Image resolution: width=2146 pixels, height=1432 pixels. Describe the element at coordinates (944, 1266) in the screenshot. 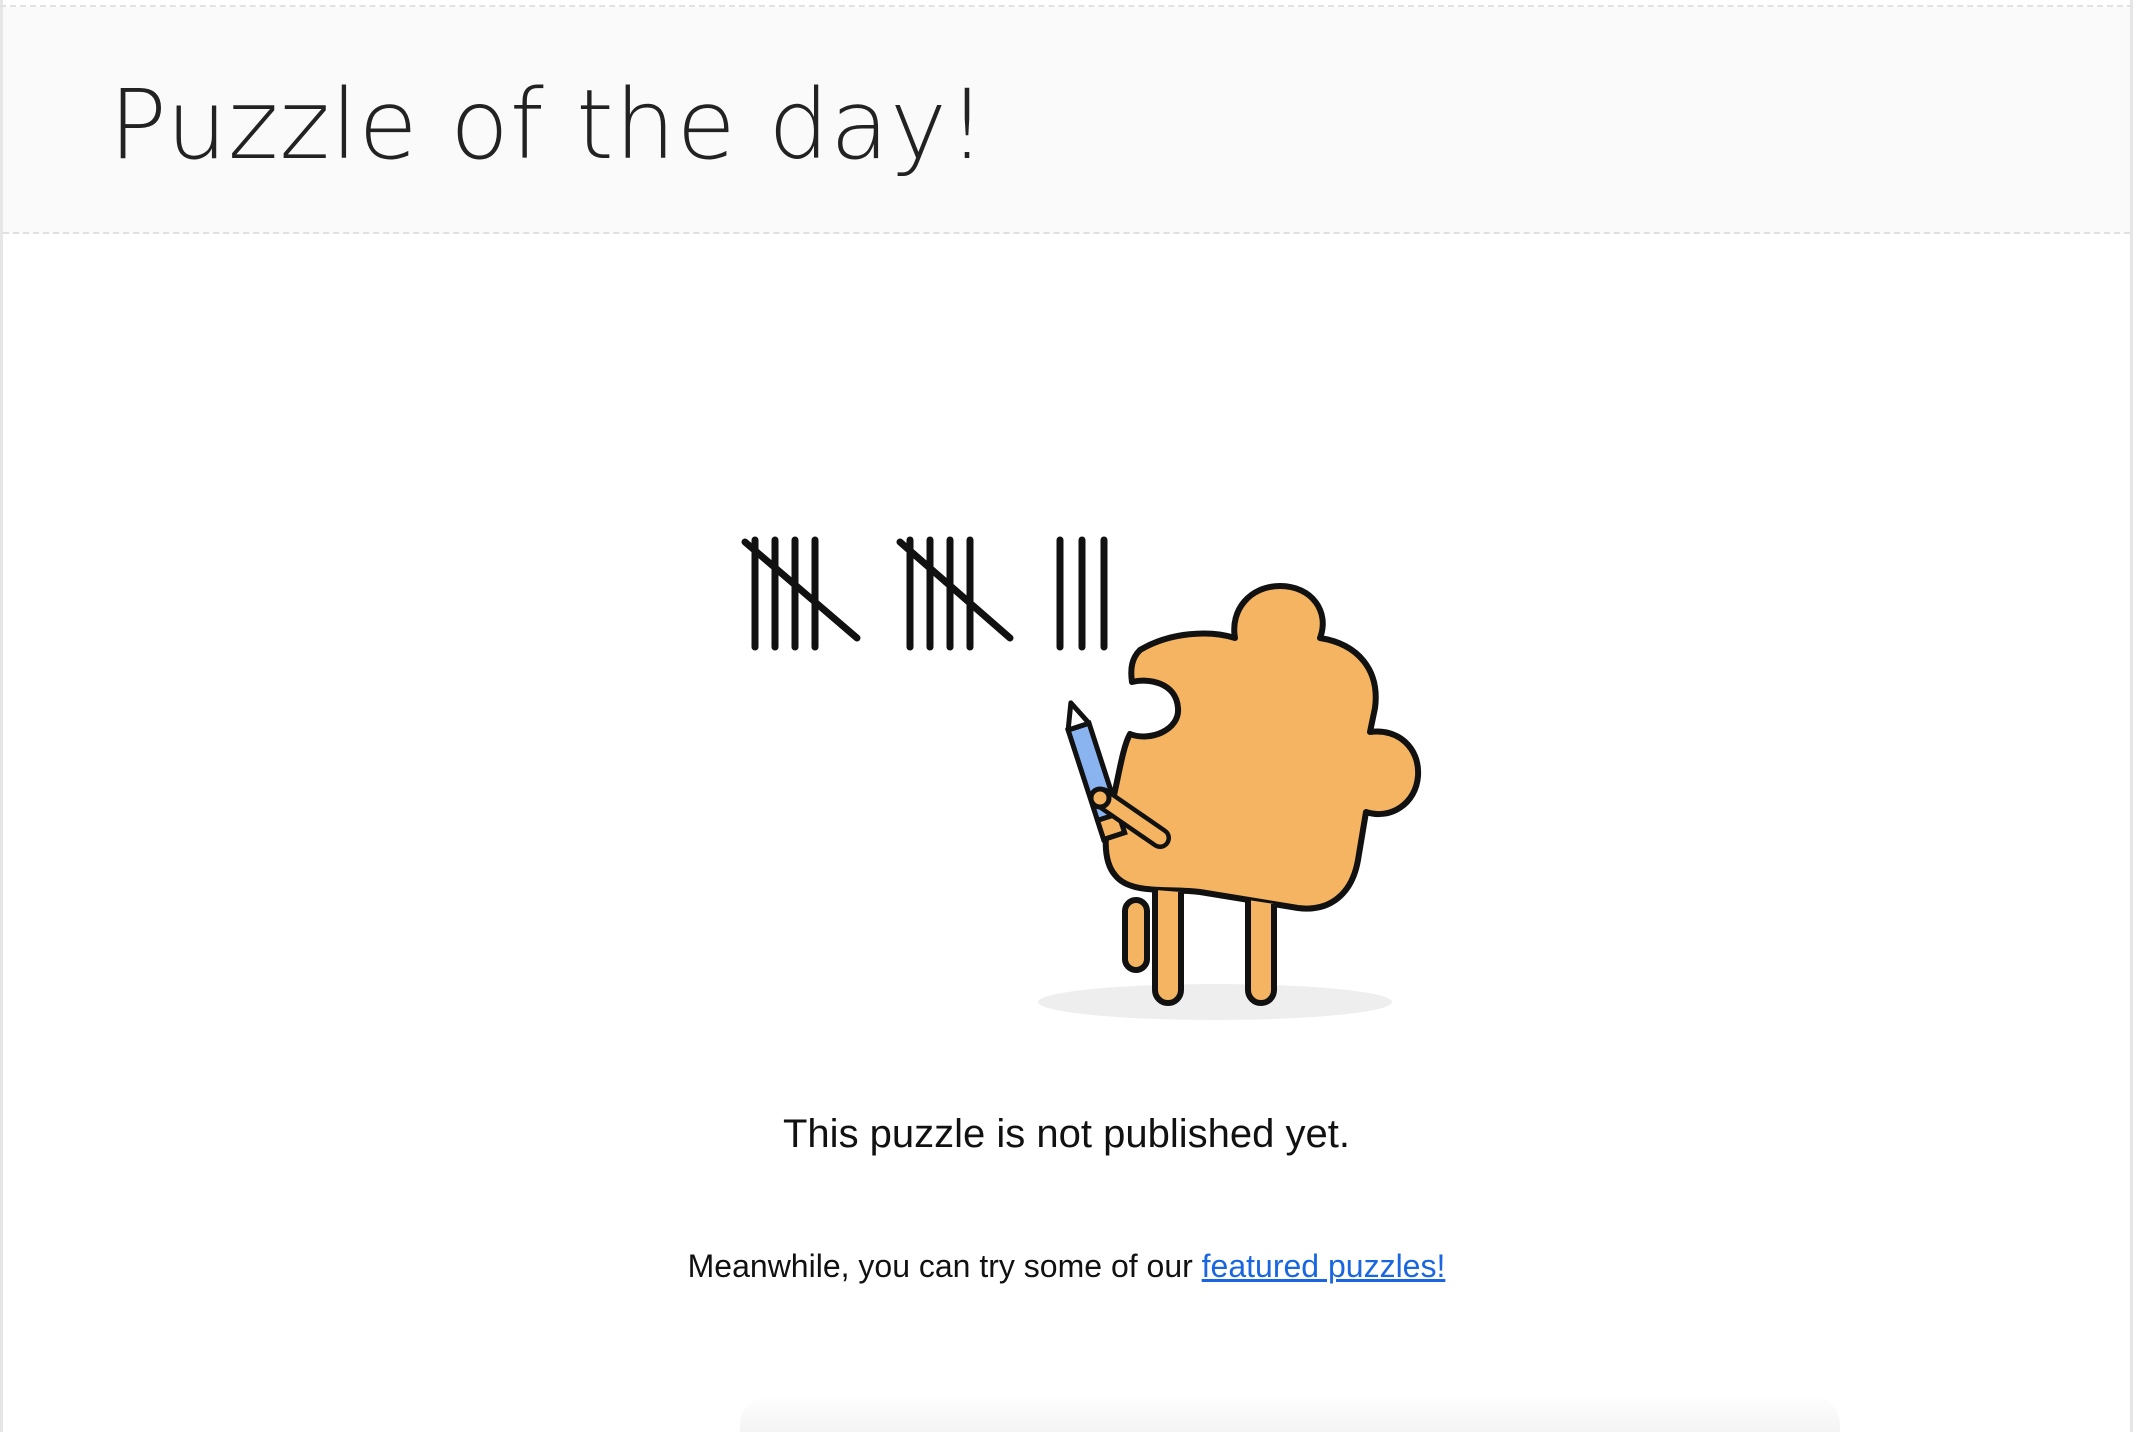

I see `suggestion-text: Meanwhile, you can try some of our` at that location.